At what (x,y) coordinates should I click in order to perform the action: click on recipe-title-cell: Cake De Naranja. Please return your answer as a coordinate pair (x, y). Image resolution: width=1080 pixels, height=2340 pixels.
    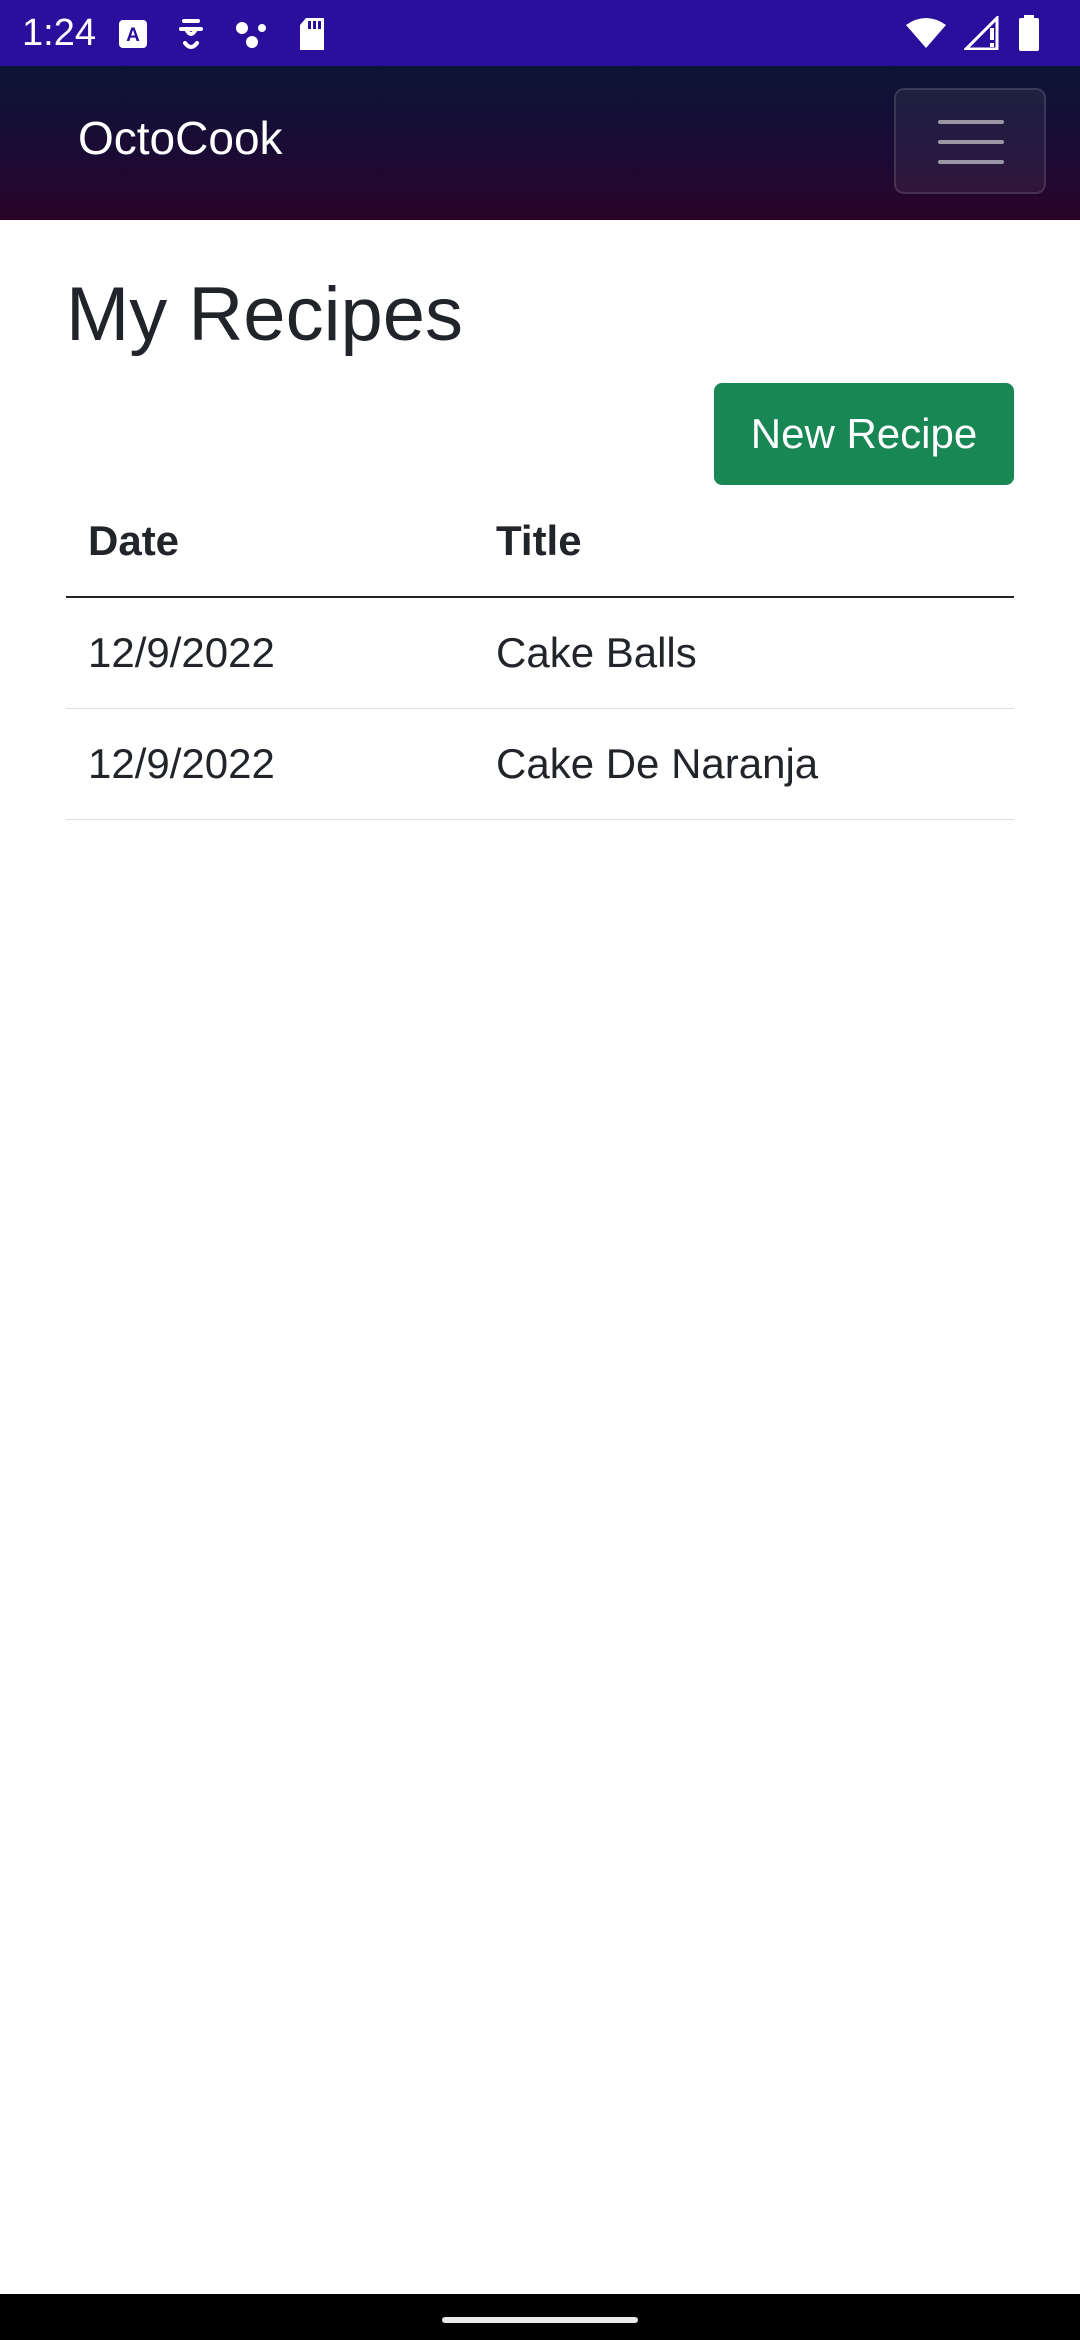
    Looking at the image, I should click on (744, 764).